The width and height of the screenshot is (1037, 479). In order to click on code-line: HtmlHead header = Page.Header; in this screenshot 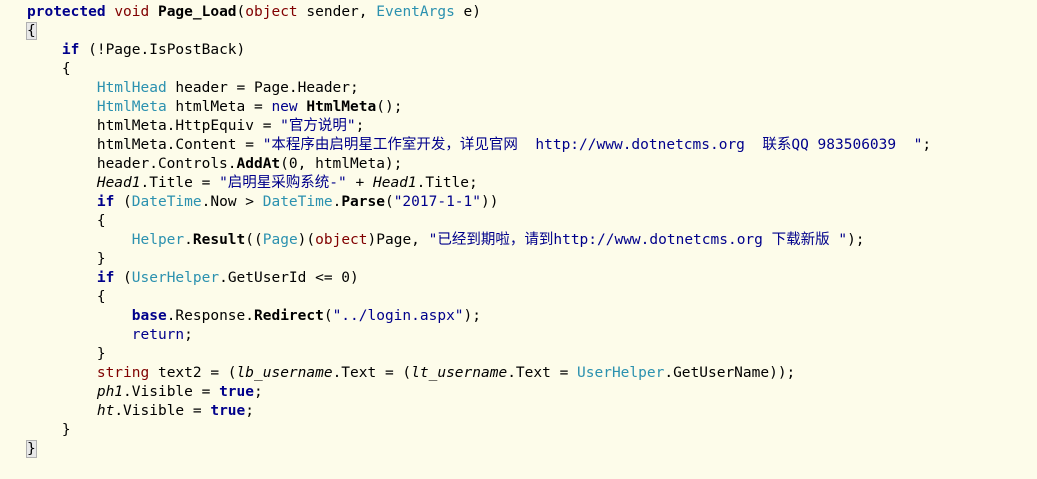, I will do `click(193, 88)`.